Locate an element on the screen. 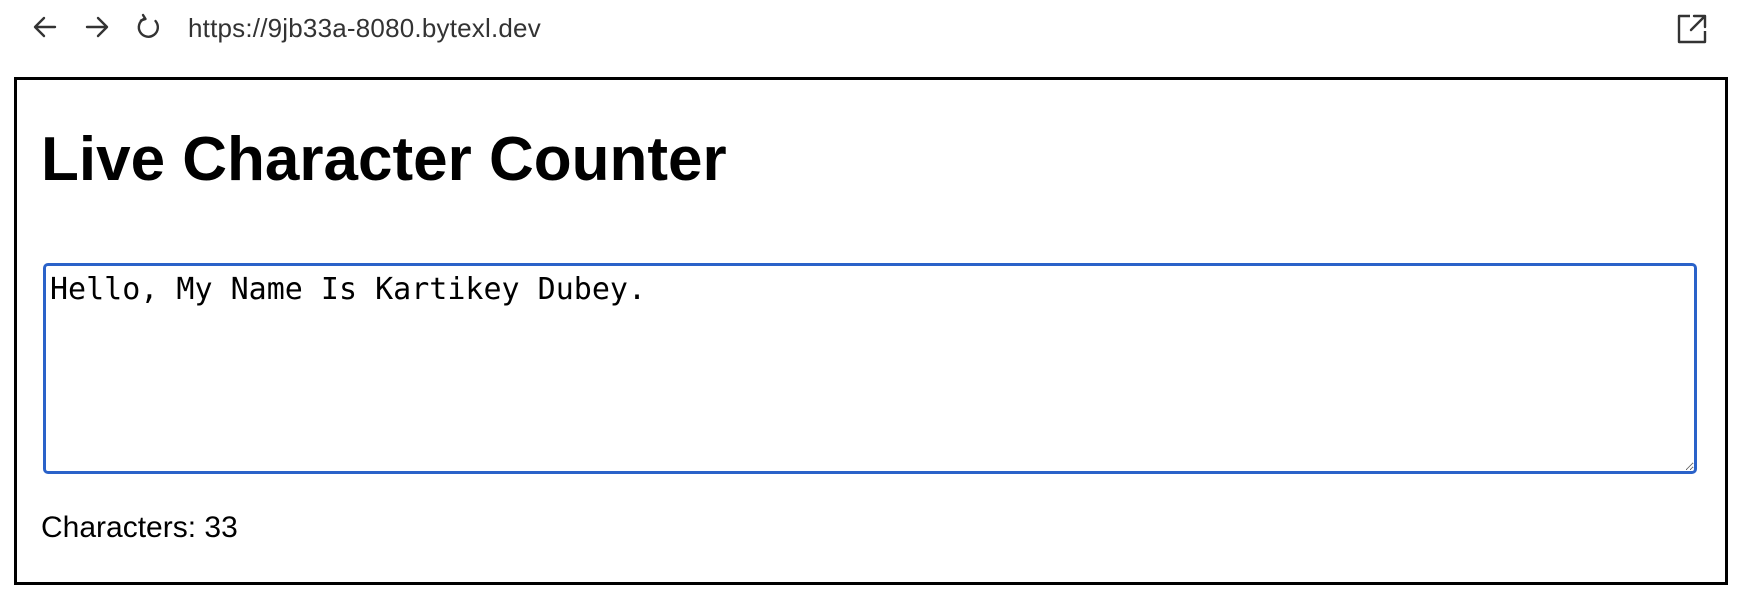 The height and width of the screenshot is (612, 1746). page-title: Live Character Counter is located at coordinates (384, 159).